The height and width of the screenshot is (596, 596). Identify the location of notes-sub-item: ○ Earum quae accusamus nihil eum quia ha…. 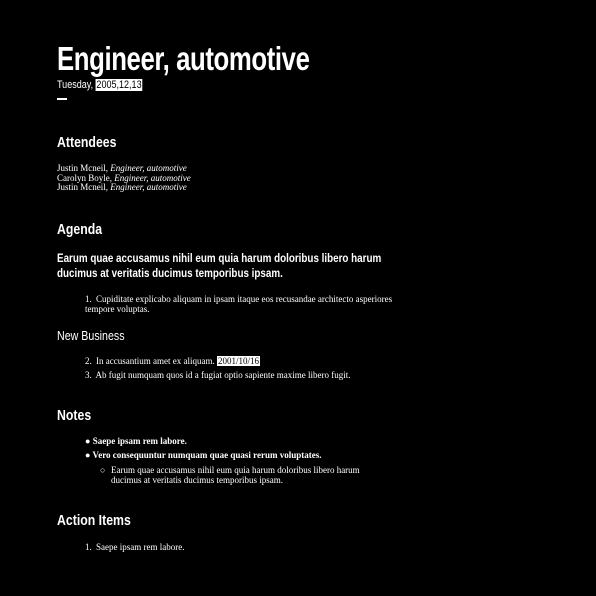
(245, 475).